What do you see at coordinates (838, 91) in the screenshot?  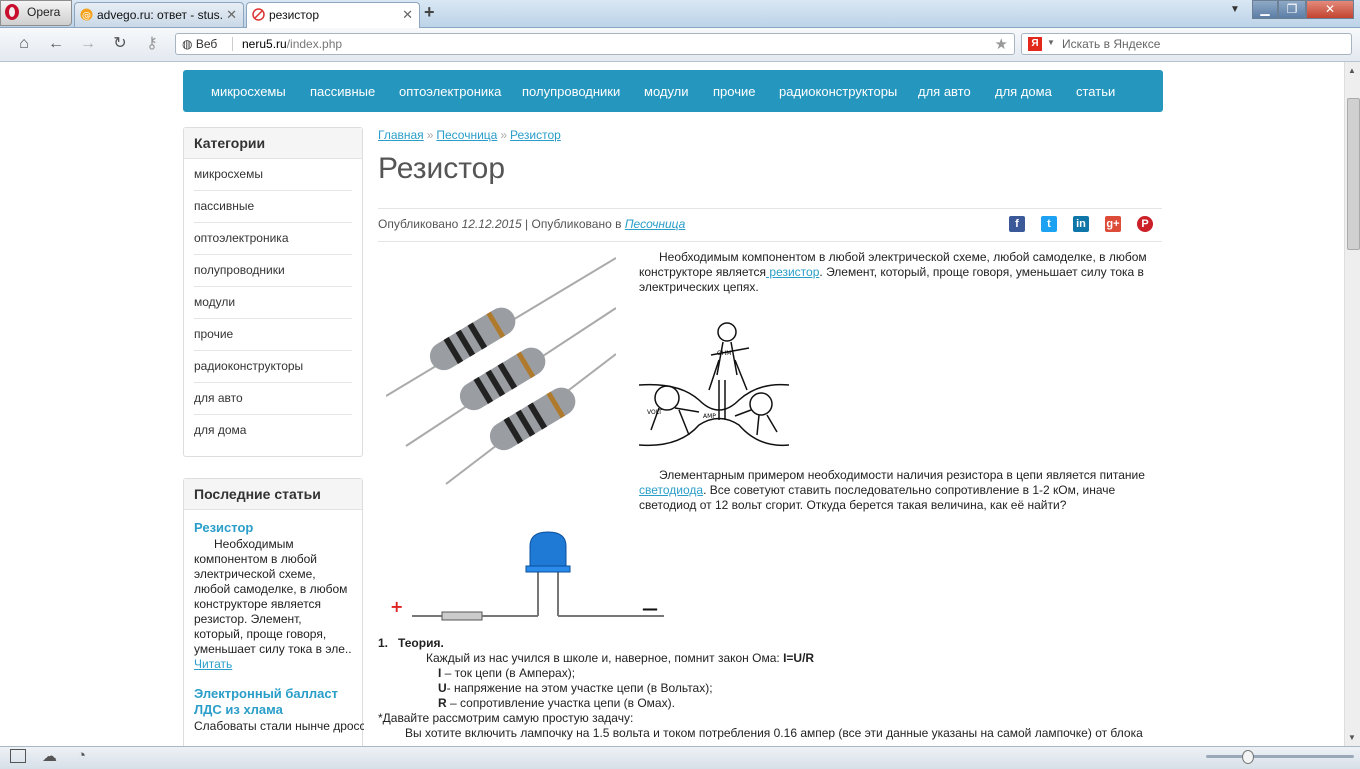 I see `menu-item-radio-kits: радиоконструкторы` at bounding box center [838, 91].